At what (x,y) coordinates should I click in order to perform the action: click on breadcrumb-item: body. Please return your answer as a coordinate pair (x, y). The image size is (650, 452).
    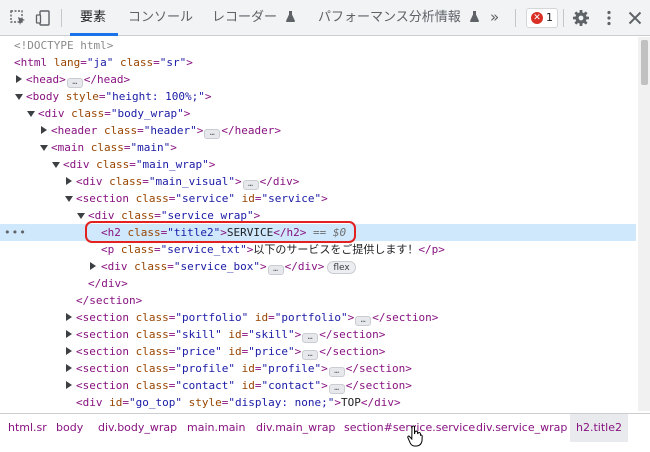
    Looking at the image, I should click on (69, 428).